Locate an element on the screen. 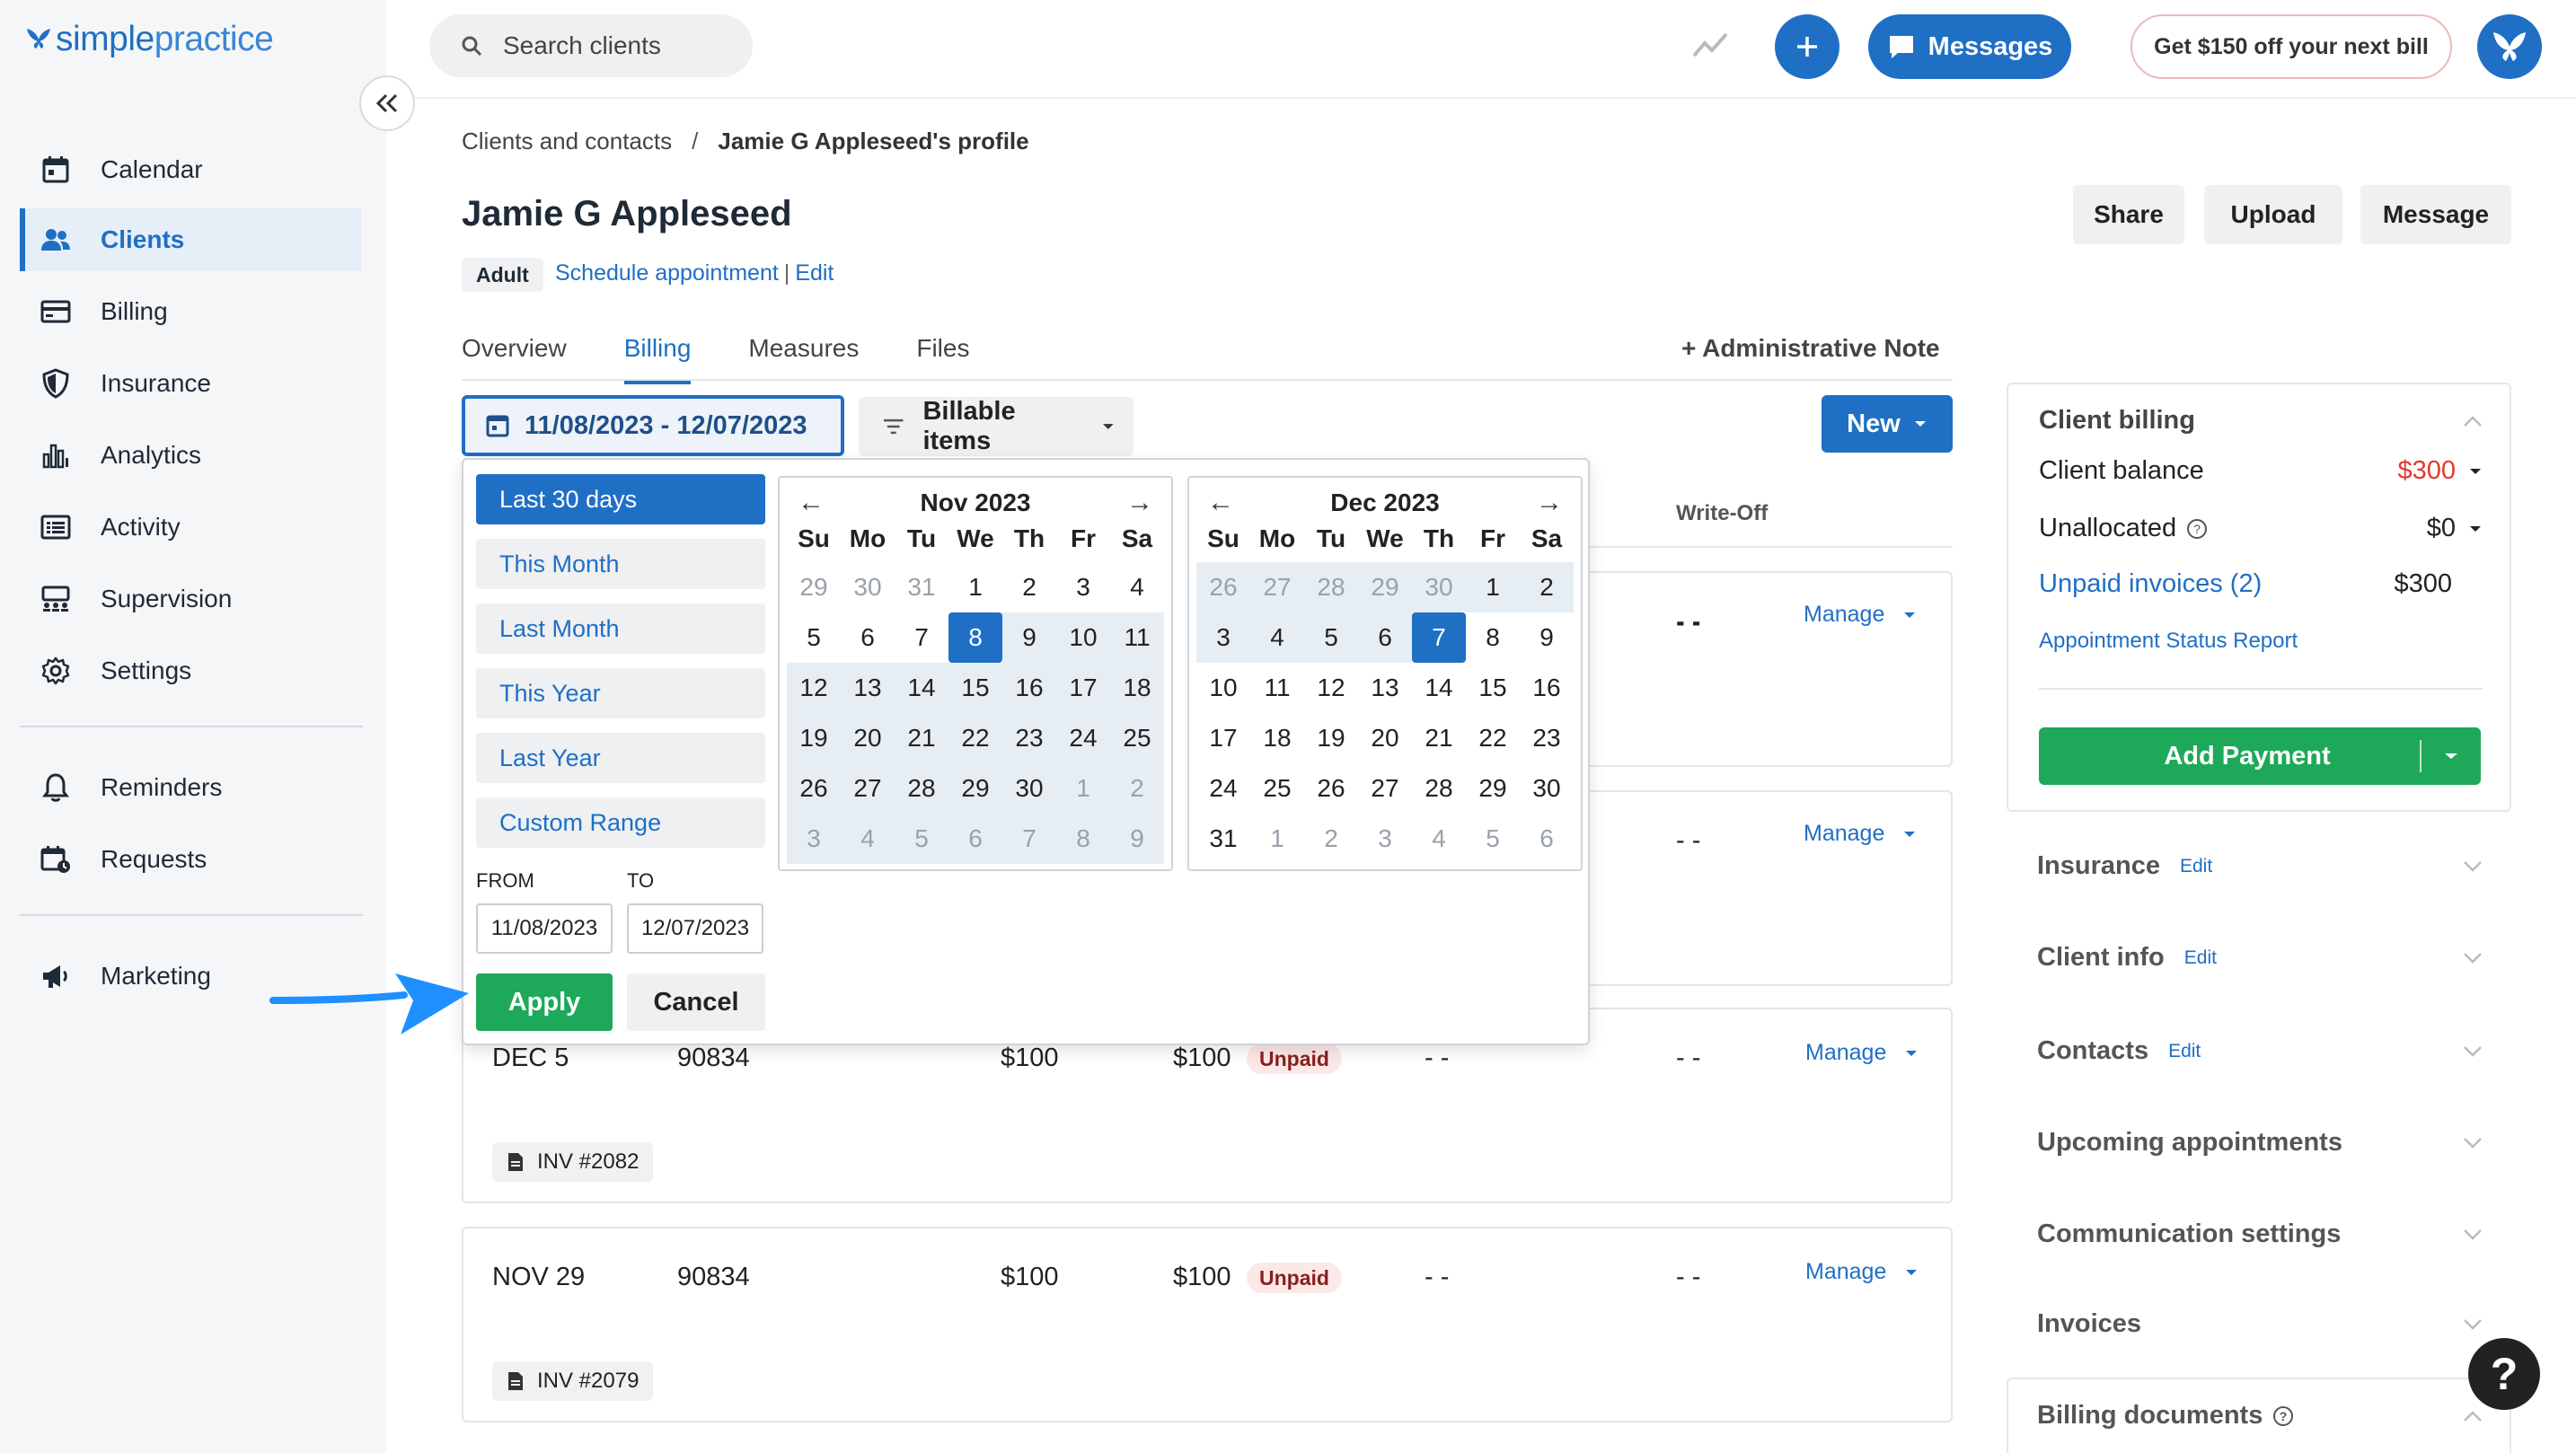  sidebar-item-billing: Billing is located at coordinates (190, 311).